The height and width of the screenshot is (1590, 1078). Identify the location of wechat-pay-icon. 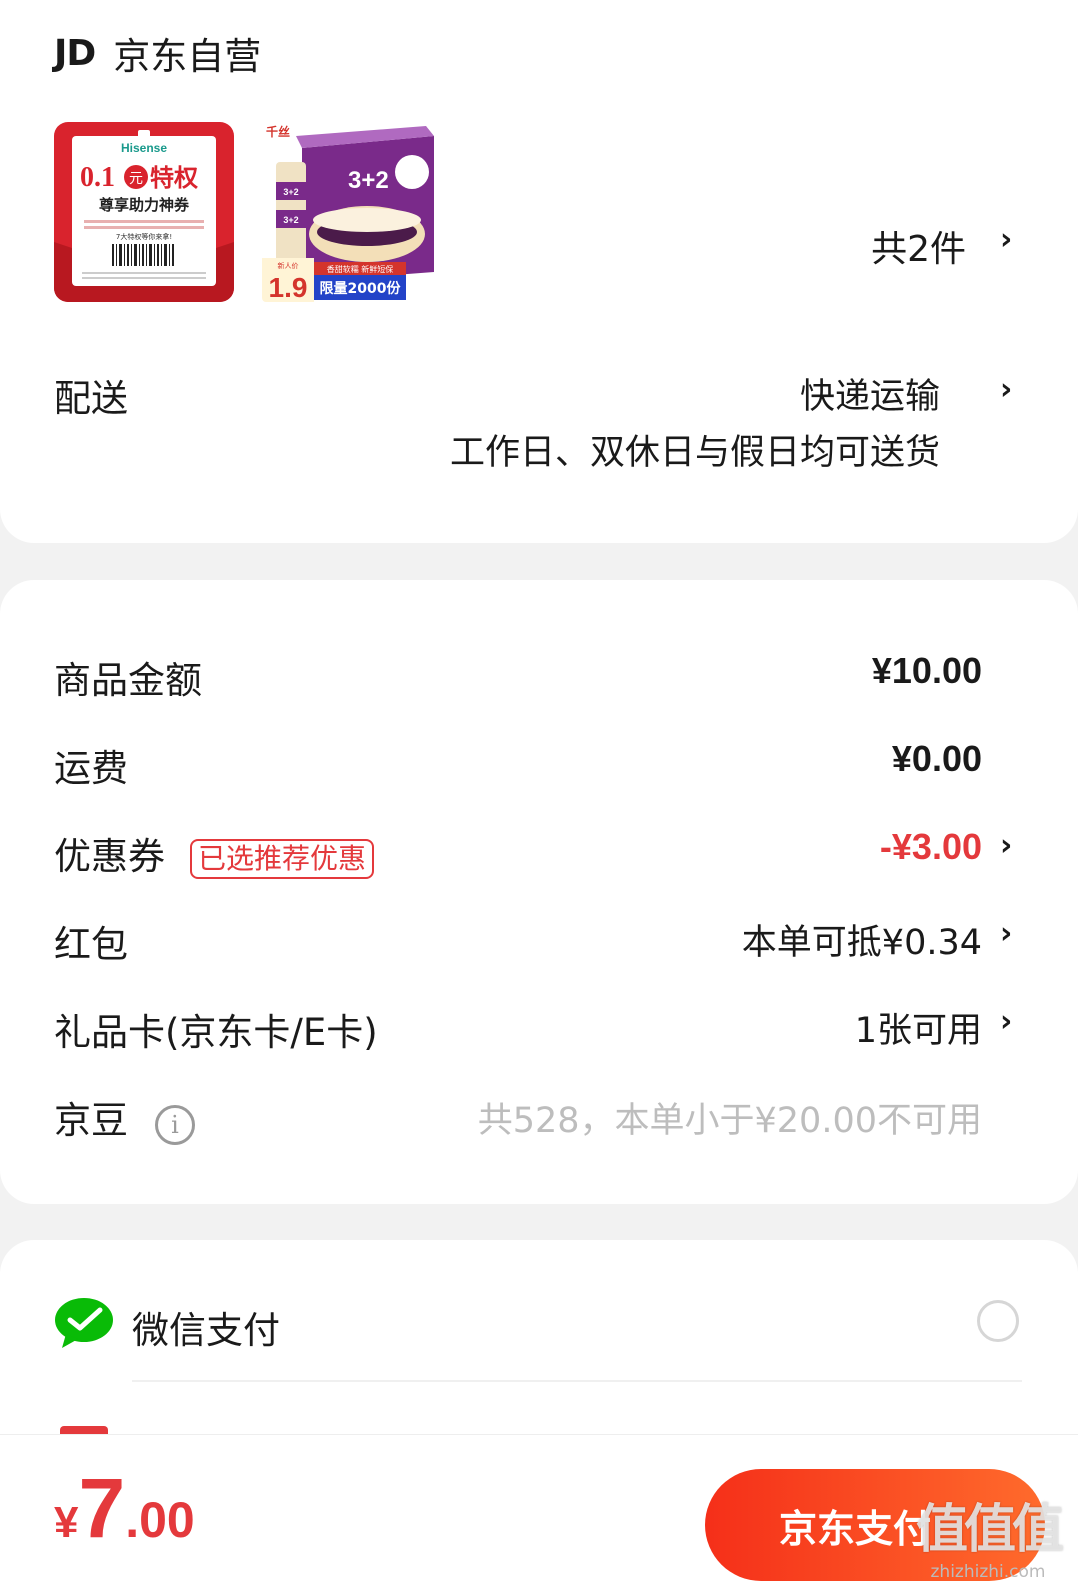
(84, 1323).